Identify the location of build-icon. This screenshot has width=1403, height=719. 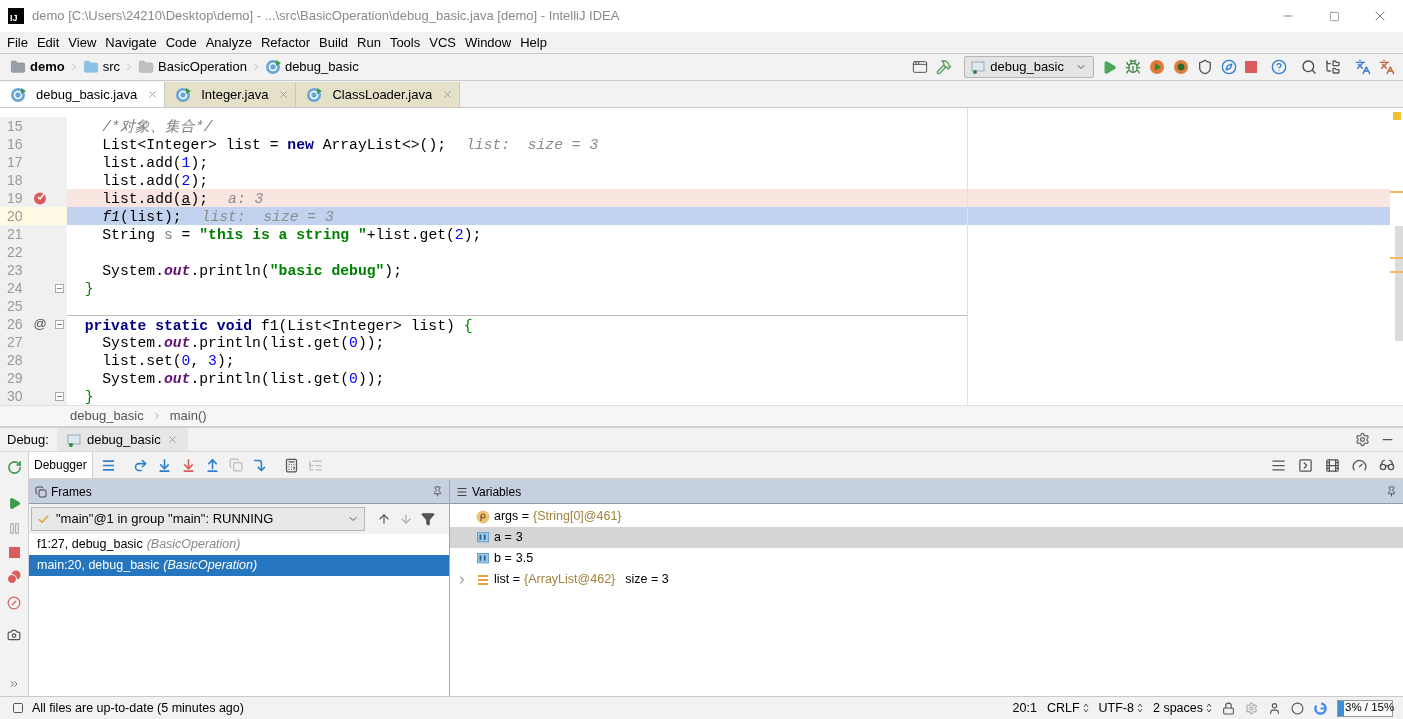
(944, 67).